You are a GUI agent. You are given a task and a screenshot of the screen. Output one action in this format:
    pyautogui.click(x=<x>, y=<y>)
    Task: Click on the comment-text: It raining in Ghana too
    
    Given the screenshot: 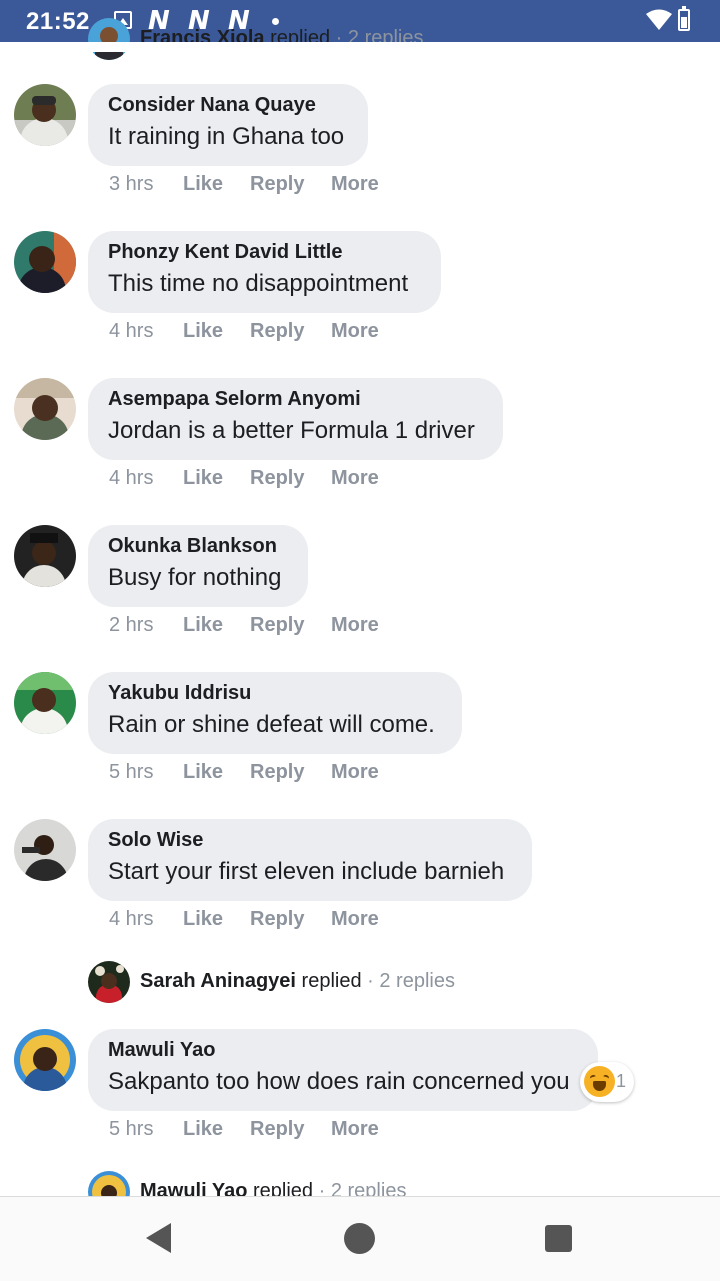 What is the action you would take?
    pyautogui.click(x=226, y=136)
    